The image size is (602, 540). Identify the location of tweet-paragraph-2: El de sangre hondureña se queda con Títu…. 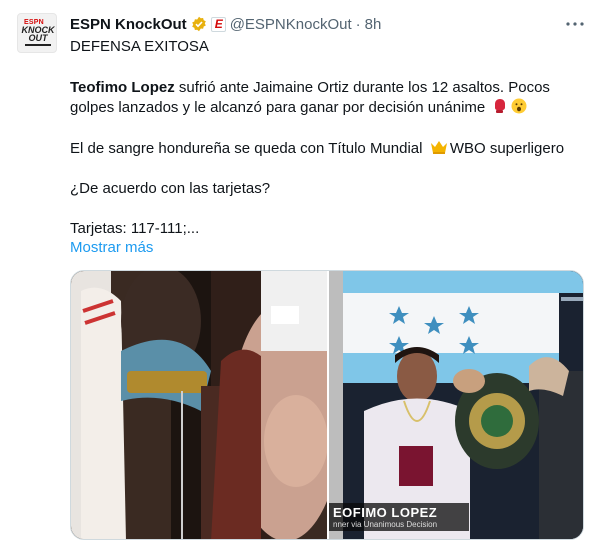
(317, 149).